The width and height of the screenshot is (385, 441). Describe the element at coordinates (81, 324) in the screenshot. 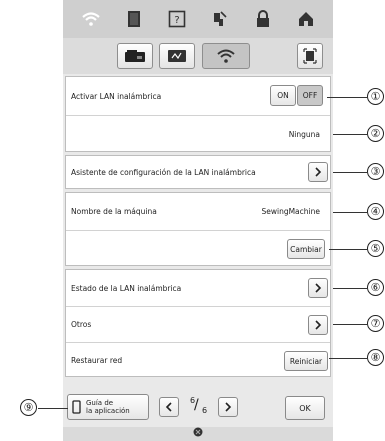

I see `others-label: Otros` at that location.